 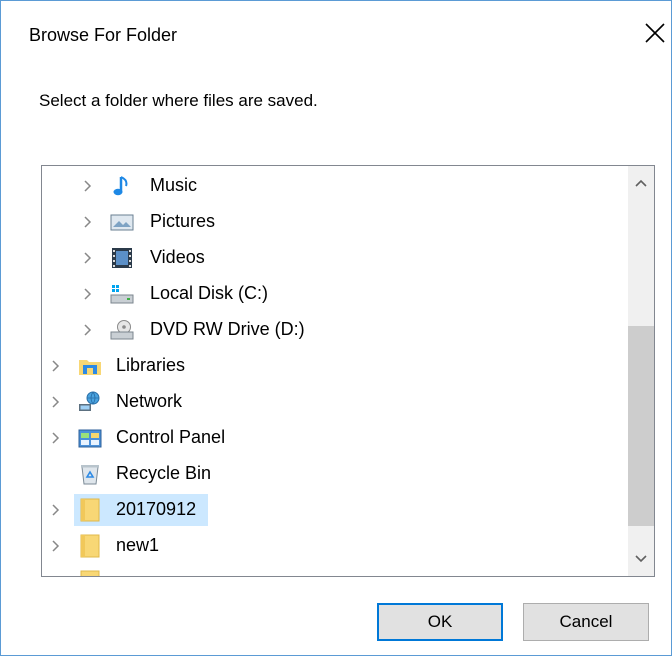 What do you see at coordinates (332, 366) in the screenshot?
I see `tree-item-libraries: Libraries` at bounding box center [332, 366].